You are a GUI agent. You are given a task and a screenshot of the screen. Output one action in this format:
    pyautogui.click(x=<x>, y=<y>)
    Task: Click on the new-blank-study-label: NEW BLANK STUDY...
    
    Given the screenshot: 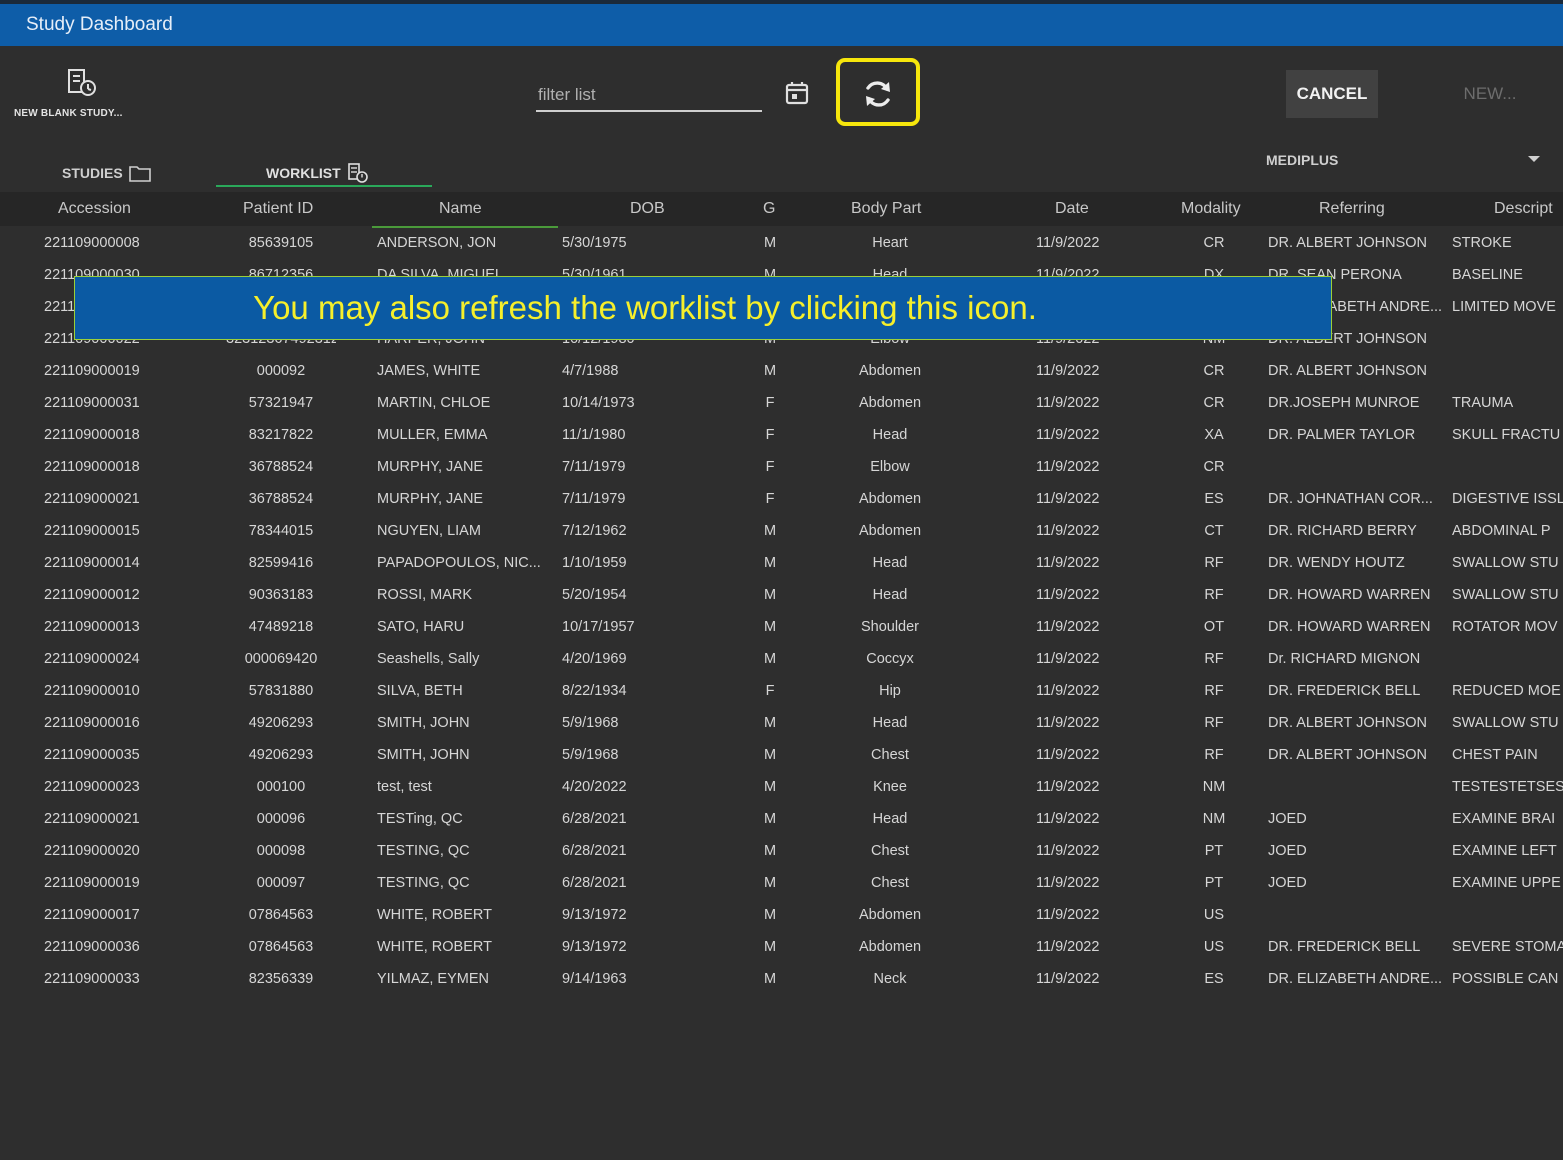 What is the action you would take?
    pyautogui.click(x=68, y=113)
    